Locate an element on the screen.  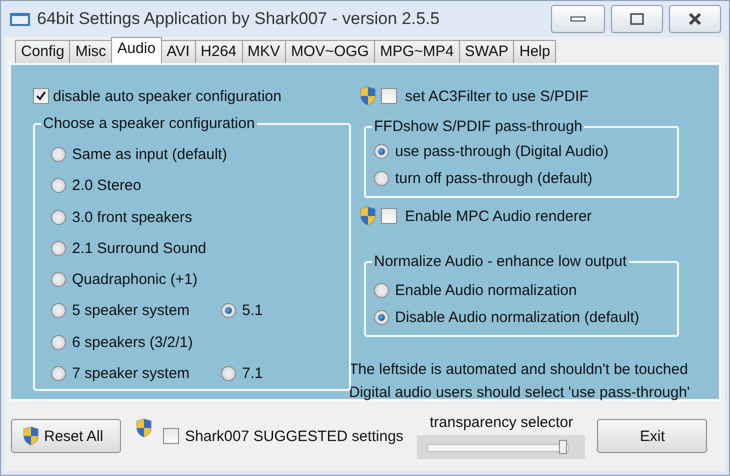
close-button is located at coordinates (695, 19).